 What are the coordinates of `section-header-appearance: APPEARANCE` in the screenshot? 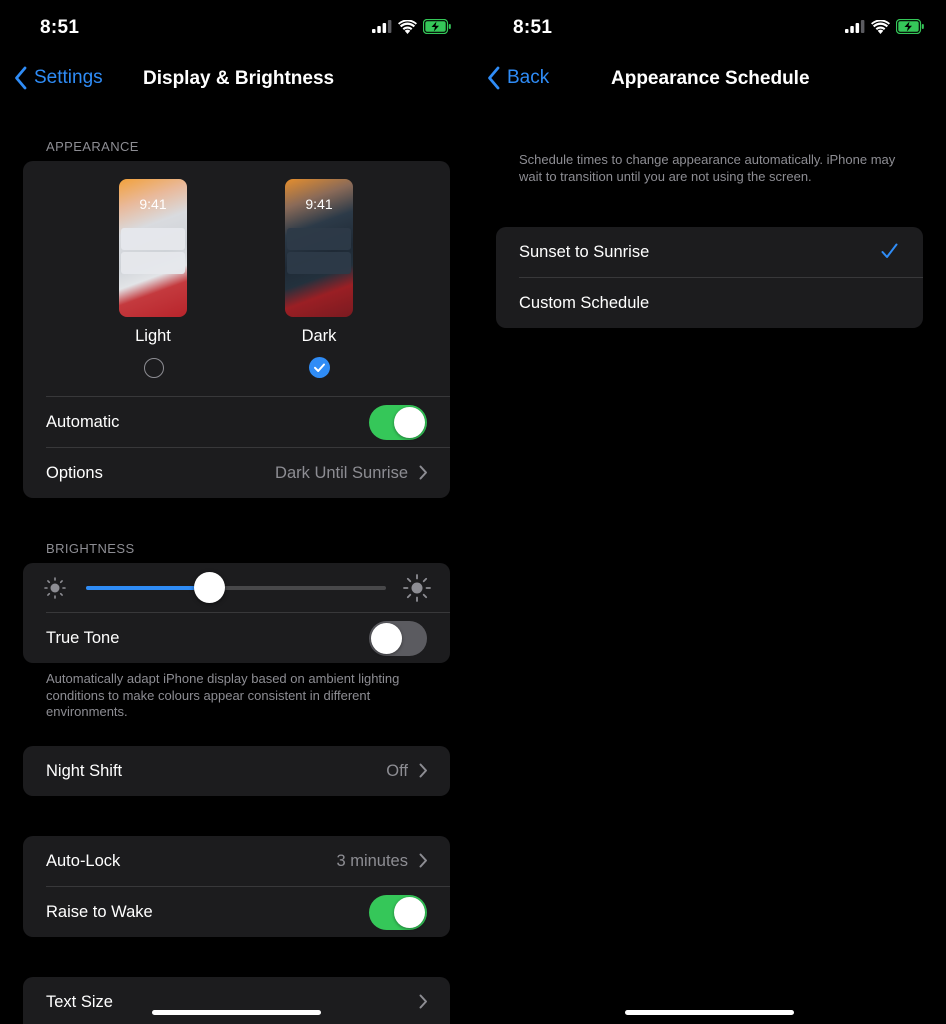 It's located at (92, 146).